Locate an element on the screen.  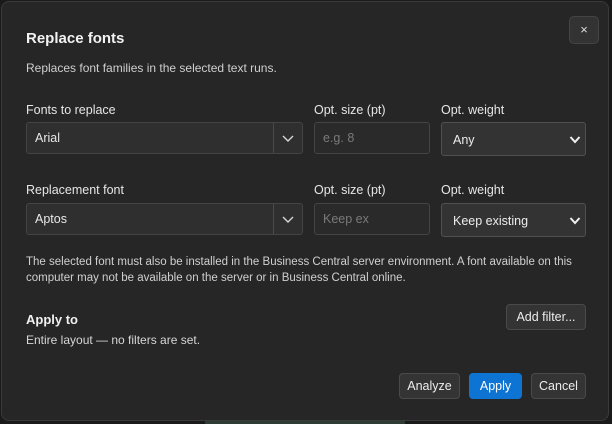
replace-size-placeholder: Keep ex is located at coordinates (346, 219).